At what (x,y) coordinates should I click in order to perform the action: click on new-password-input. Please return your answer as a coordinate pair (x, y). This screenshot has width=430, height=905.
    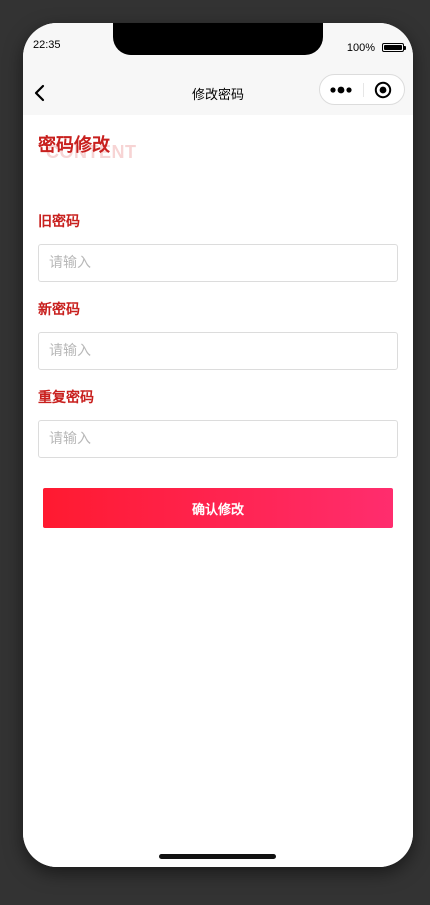
    Looking at the image, I should click on (218, 351).